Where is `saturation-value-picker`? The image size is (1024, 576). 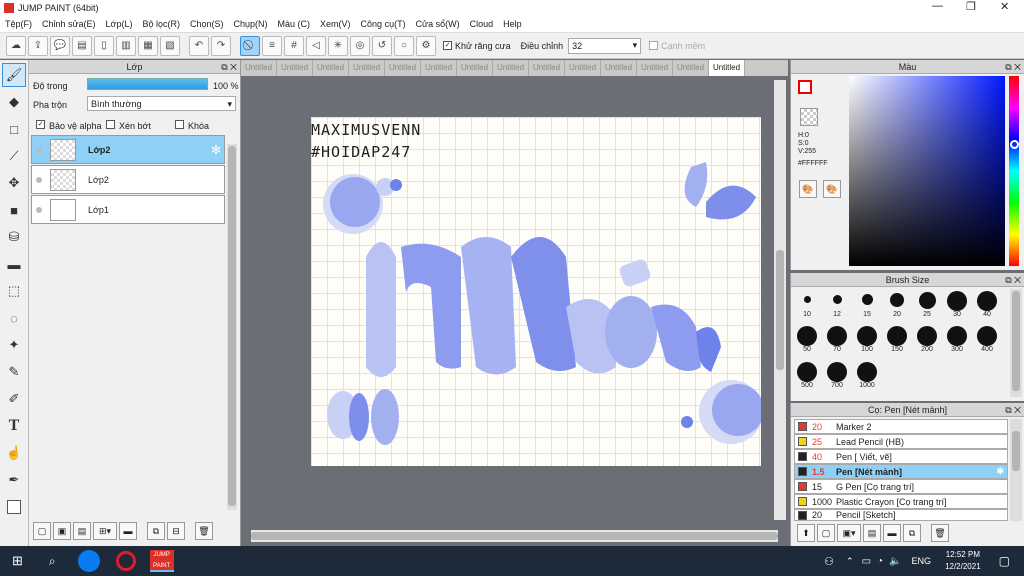
saturation-value-picker is located at coordinates (927, 171).